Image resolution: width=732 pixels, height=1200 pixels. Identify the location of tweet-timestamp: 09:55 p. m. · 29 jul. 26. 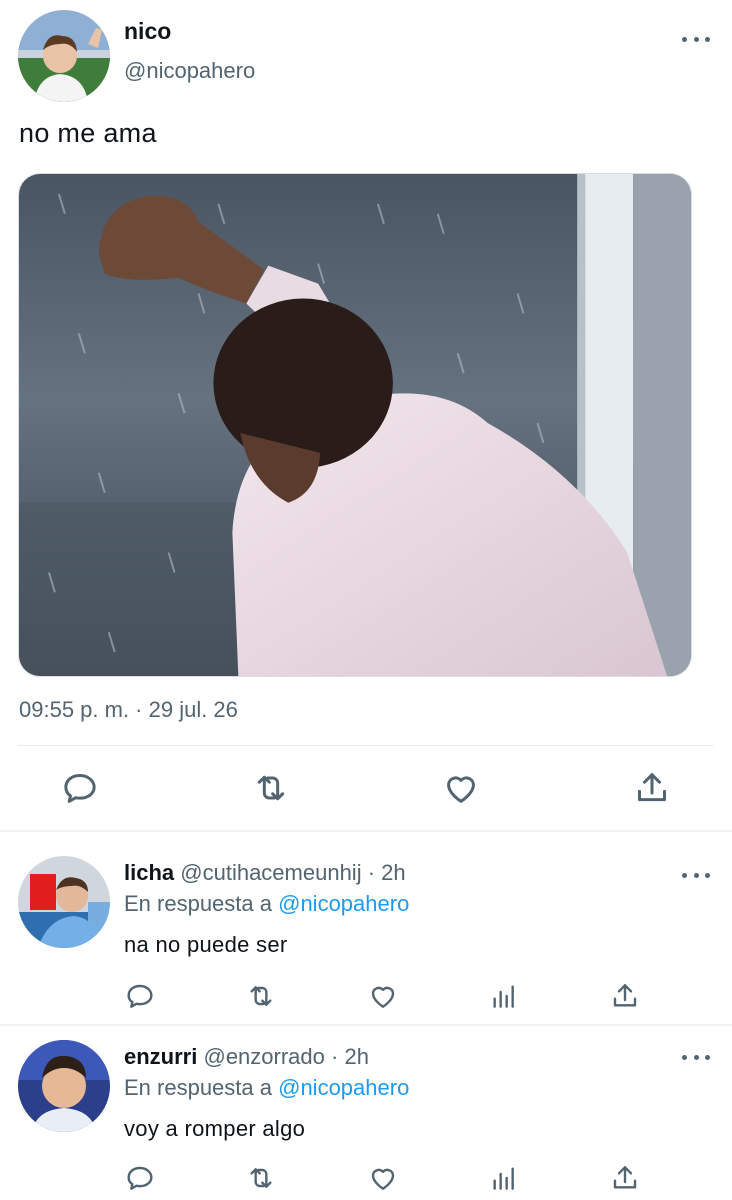
(128, 710).